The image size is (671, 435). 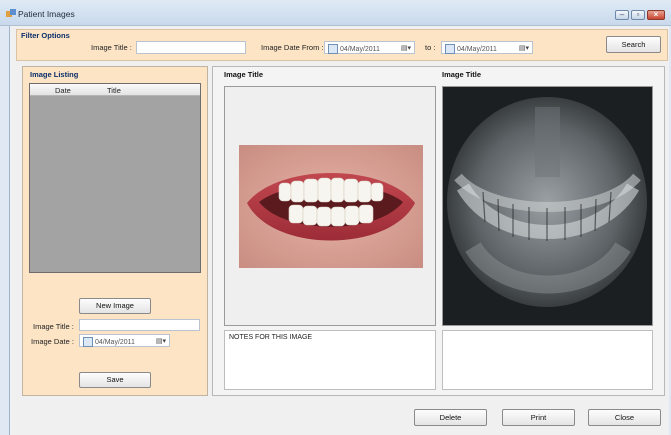 I want to click on date-to-picker: 04/May/2011 ▤▾, so click(x=487, y=47).